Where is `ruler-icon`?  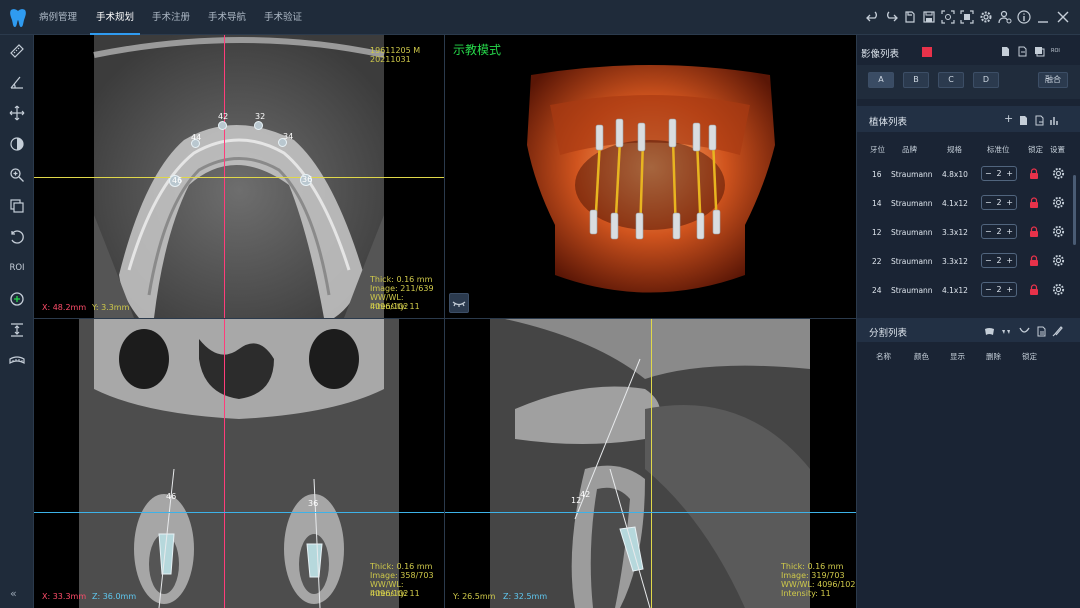
ruler-icon is located at coordinates (17, 51).